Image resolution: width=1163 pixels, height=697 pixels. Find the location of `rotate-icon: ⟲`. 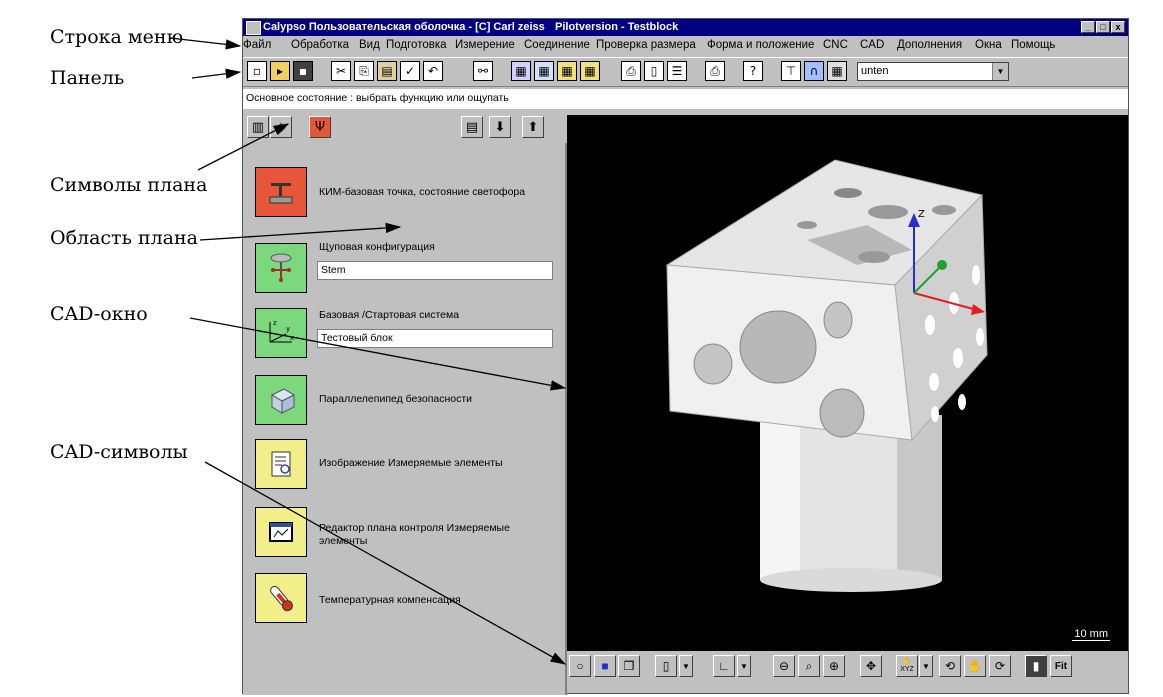

rotate-icon: ⟲ is located at coordinates (950, 666).